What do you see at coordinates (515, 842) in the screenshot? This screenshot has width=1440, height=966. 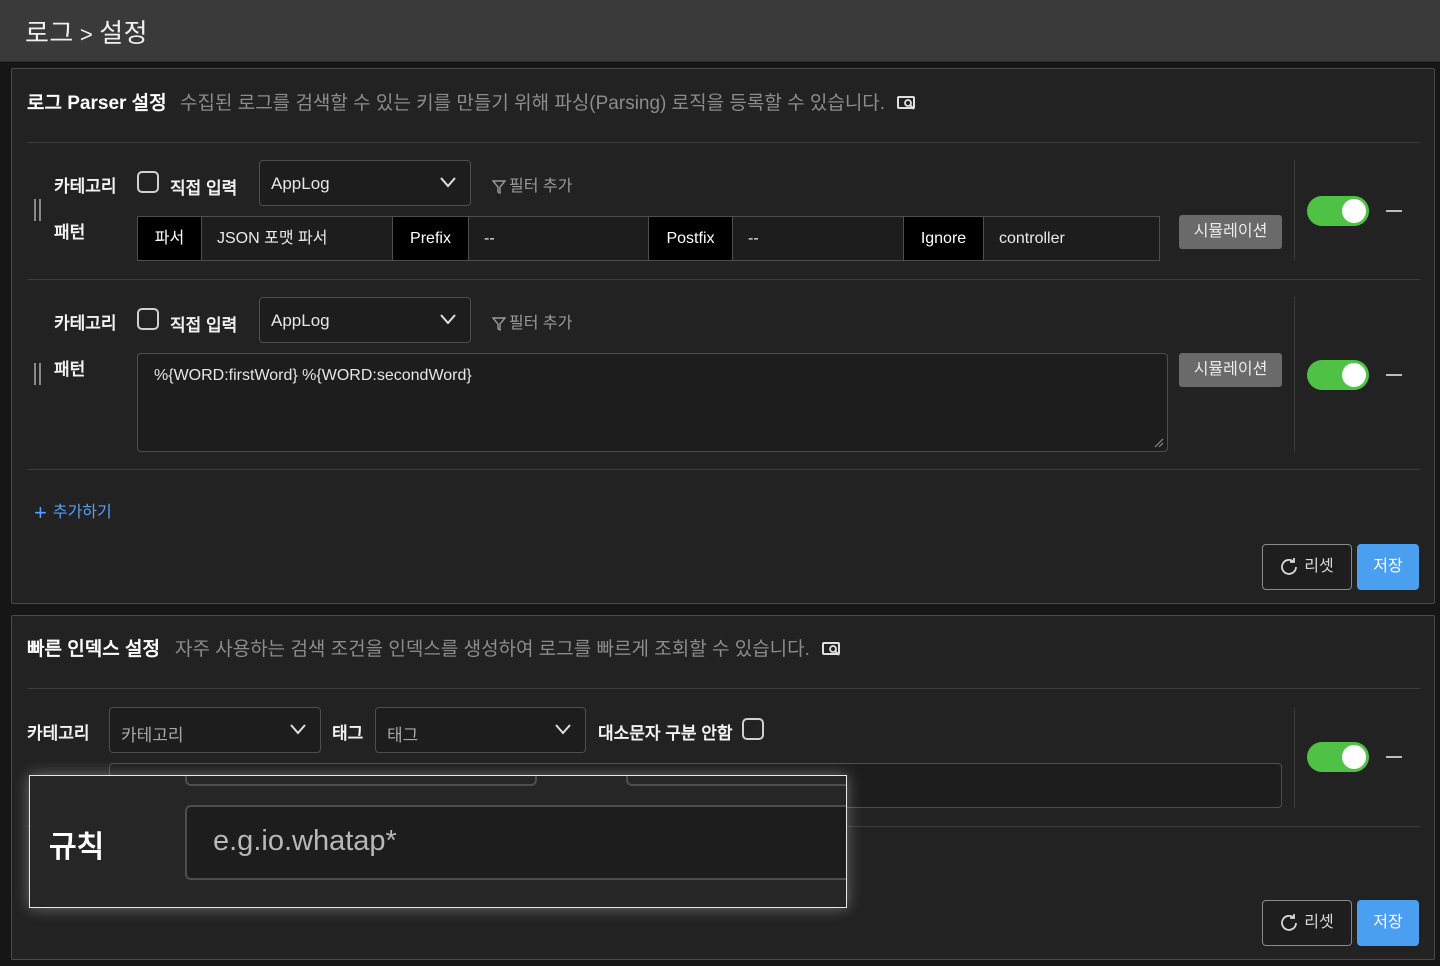 I see `rule-input-zoomed: e.g.io.whatap*` at bounding box center [515, 842].